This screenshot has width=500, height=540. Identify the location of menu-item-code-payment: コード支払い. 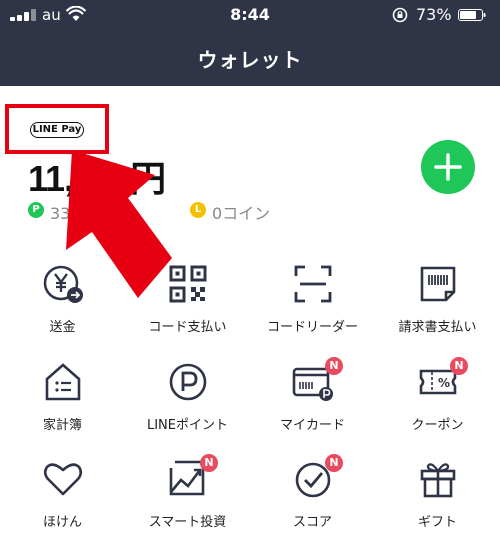
(187, 300).